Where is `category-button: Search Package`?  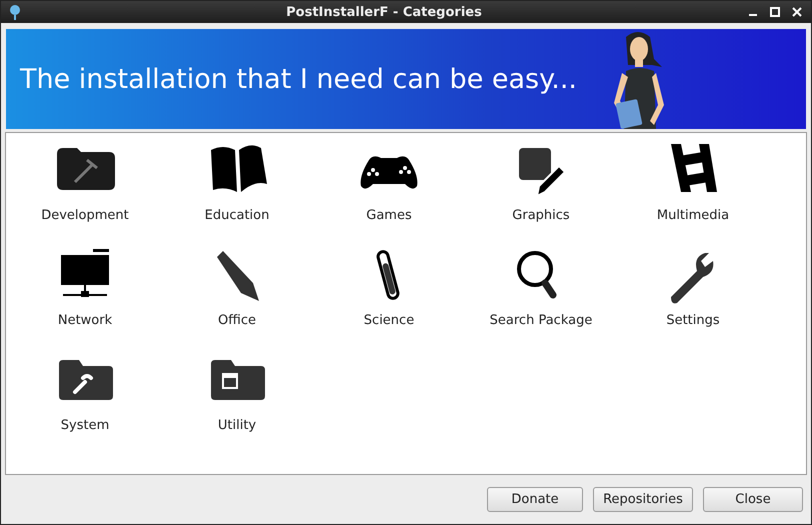 category-button: Search Package is located at coordinates (541, 299).